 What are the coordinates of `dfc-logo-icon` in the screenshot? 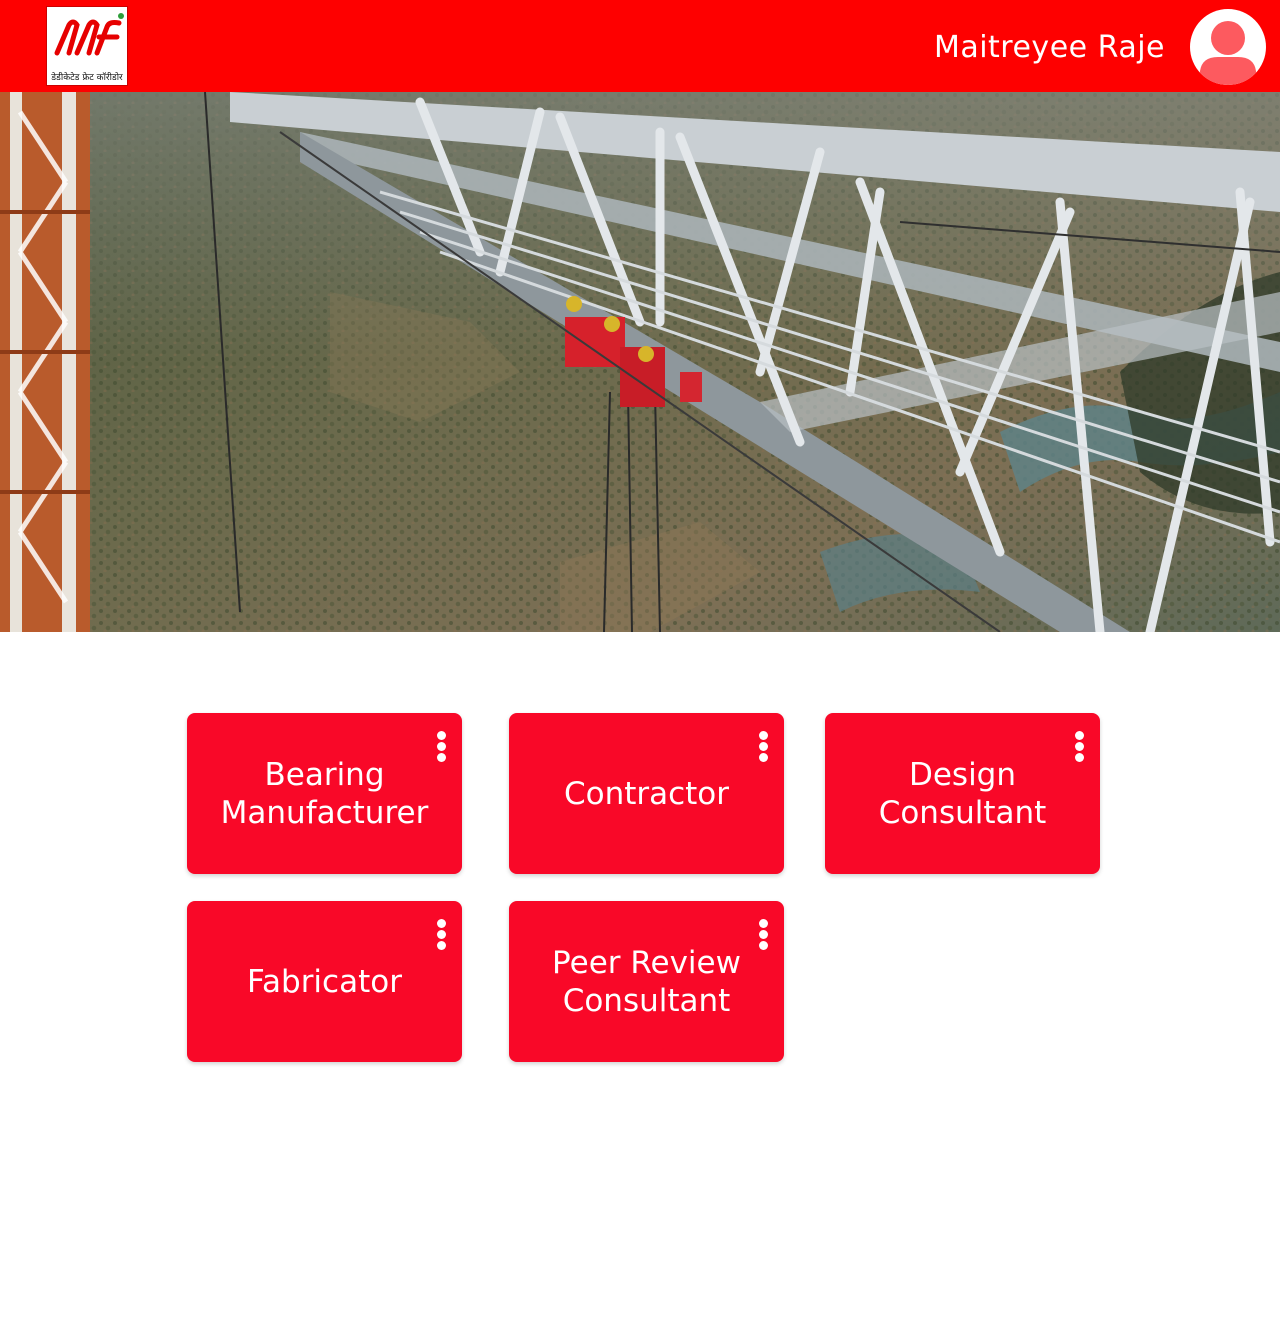 It's located at (89, 34).